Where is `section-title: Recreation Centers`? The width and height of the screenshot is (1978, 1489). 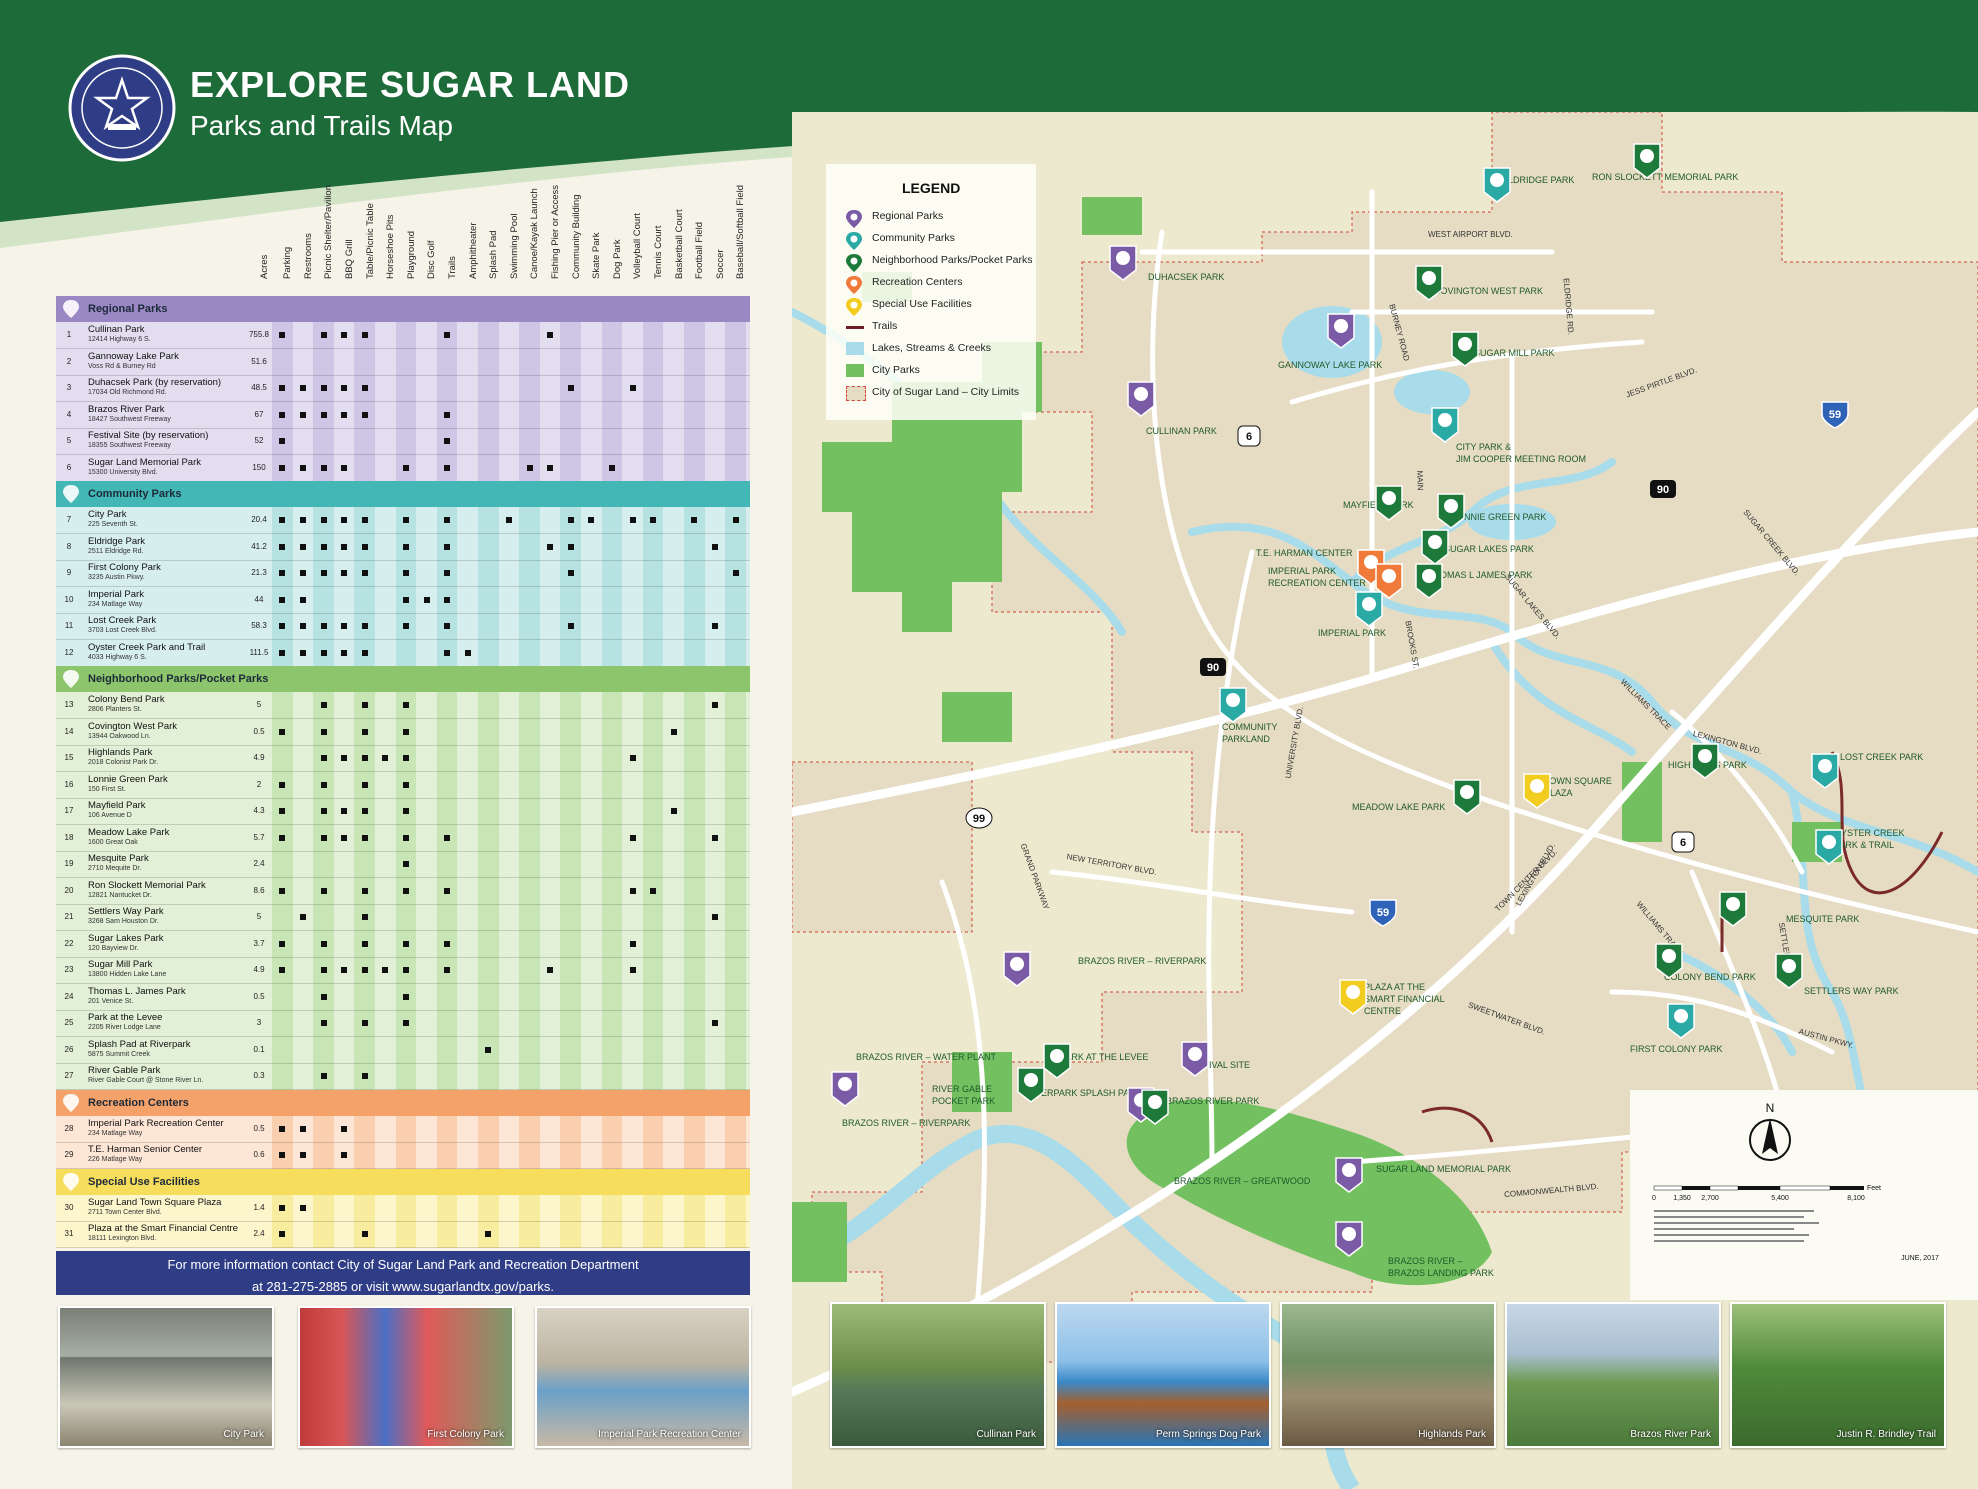 section-title: Recreation Centers is located at coordinates (138, 1102).